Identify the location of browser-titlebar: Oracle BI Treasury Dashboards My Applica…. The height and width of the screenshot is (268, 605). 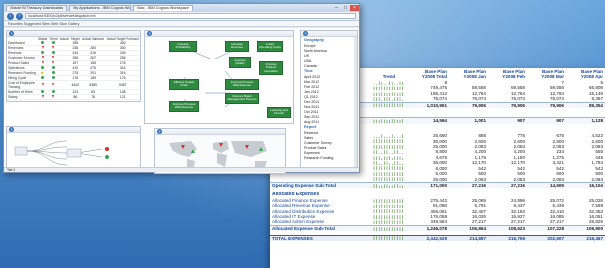
(181, 8).